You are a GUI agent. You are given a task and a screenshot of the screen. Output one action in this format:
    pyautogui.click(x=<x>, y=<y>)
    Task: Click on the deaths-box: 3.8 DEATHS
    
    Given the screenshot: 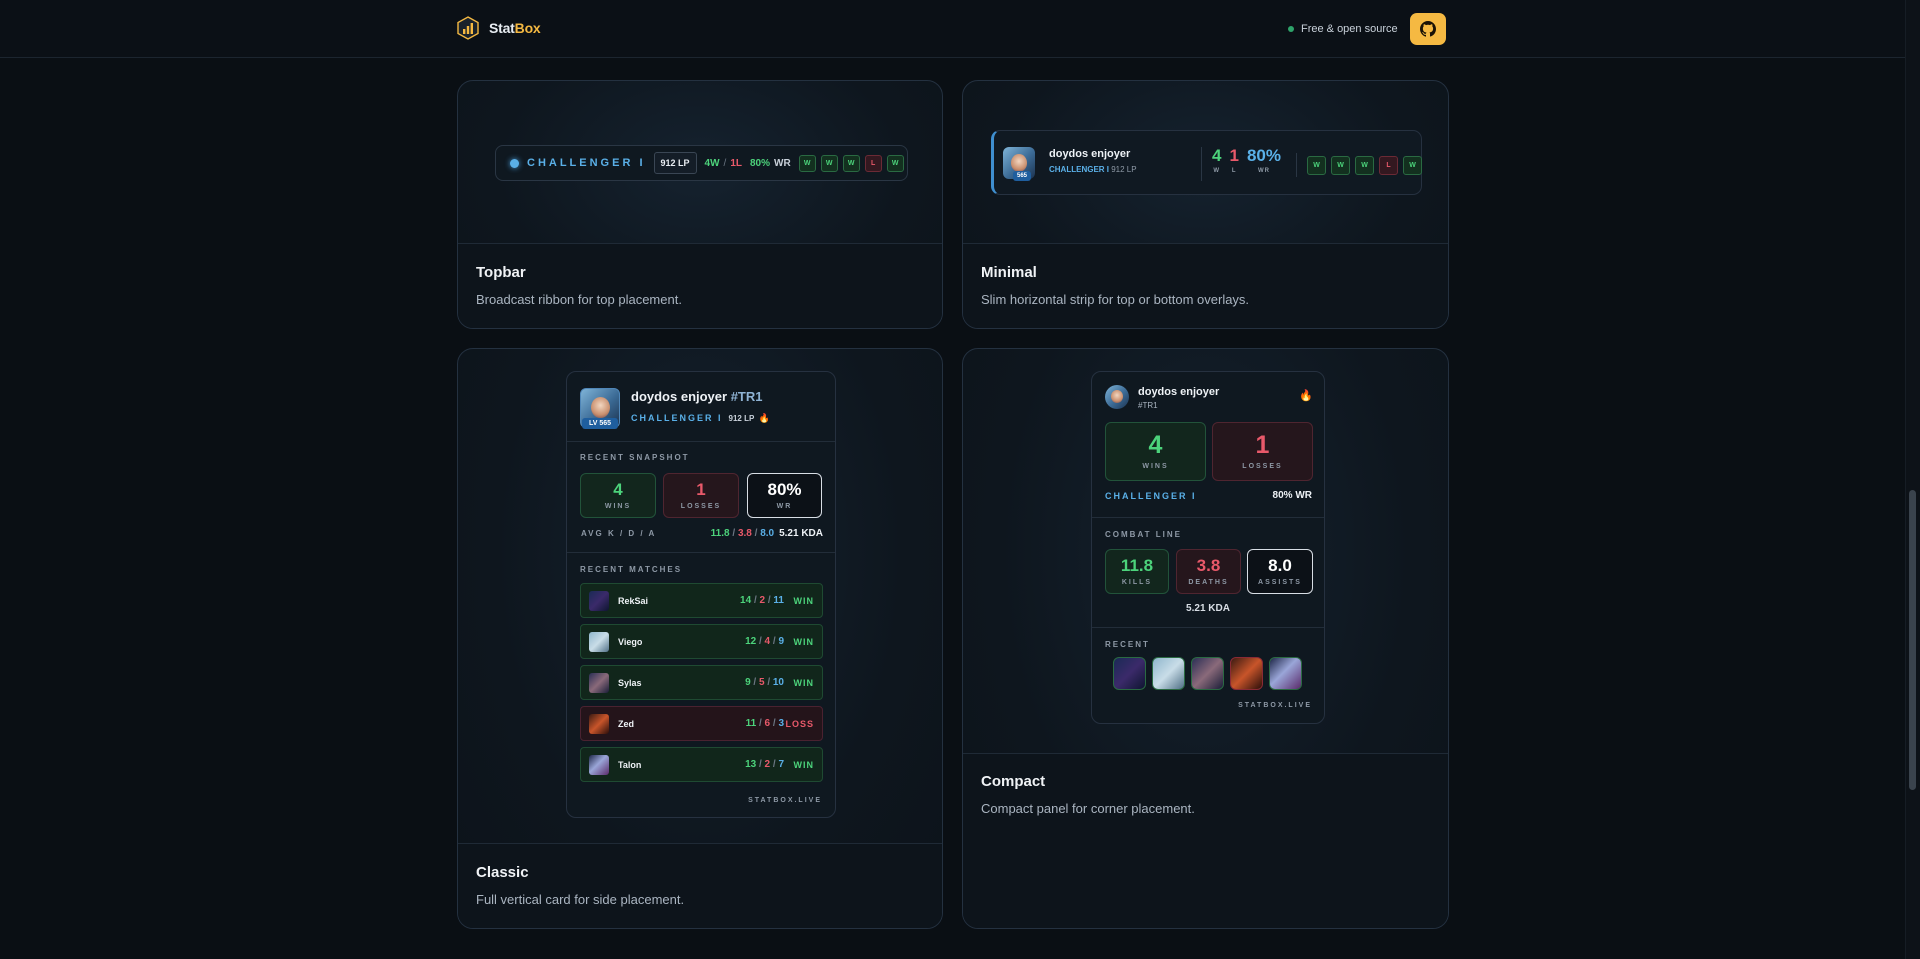 What is the action you would take?
    pyautogui.click(x=1208, y=571)
    